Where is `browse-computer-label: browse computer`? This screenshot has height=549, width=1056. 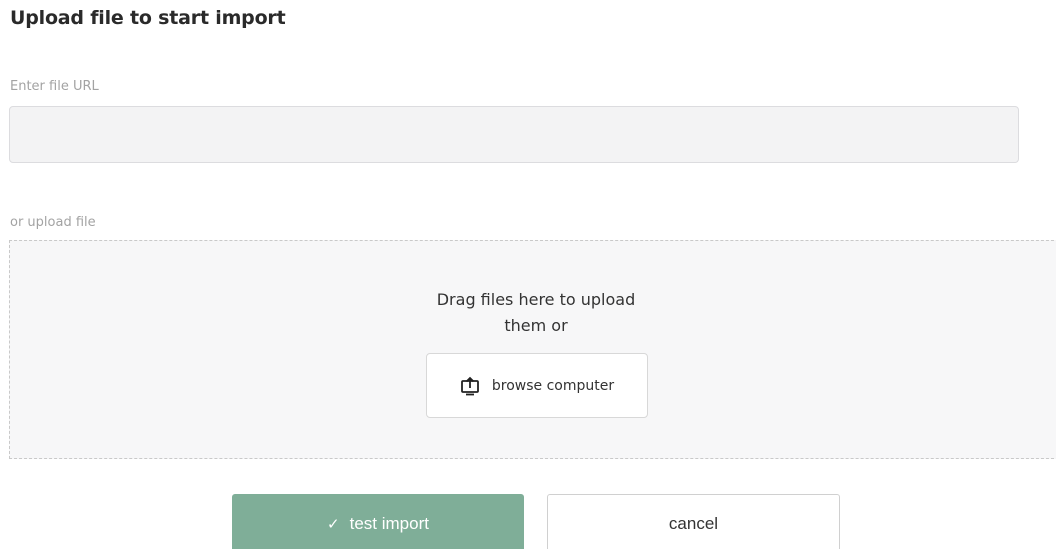 browse-computer-label: browse computer is located at coordinates (553, 385).